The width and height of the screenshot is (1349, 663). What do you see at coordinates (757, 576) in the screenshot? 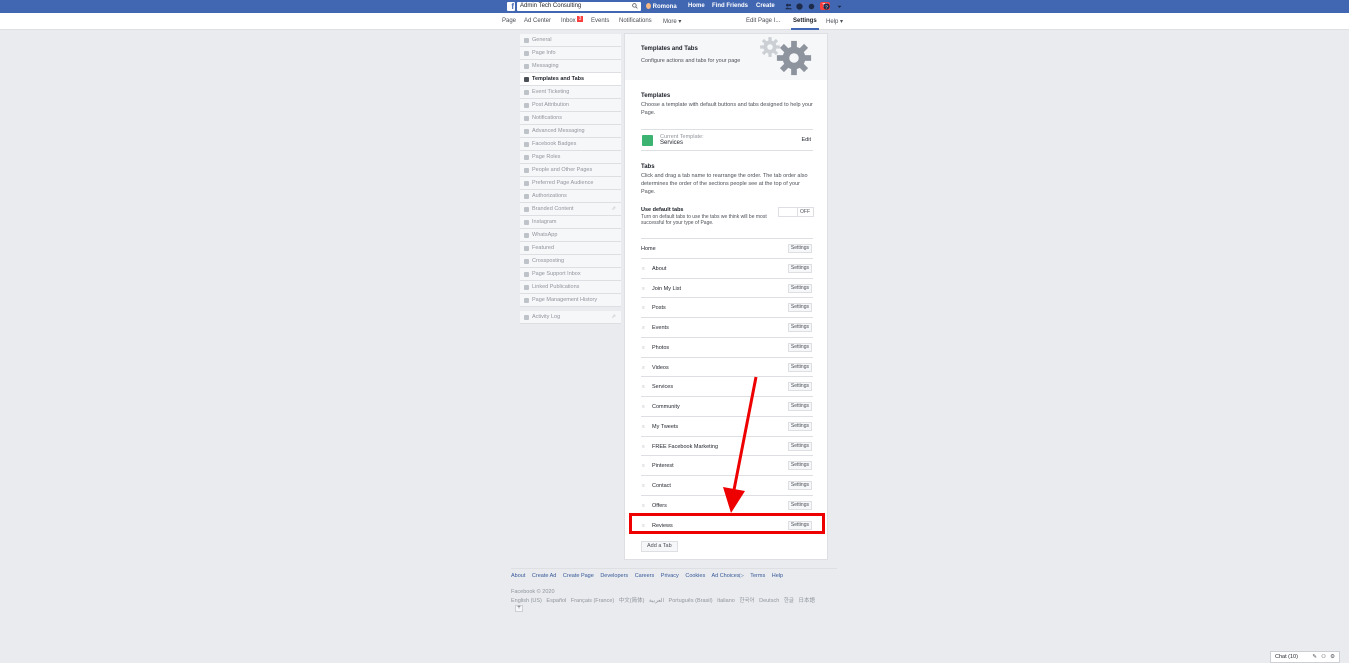
I see `footer-link-terms: Terms` at bounding box center [757, 576].